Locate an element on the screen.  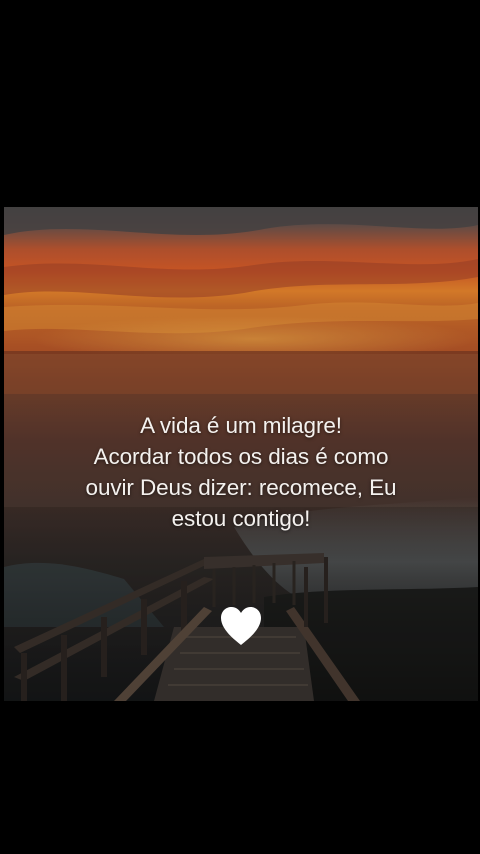
quote-line-4: estou contigo! is located at coordinates (241, 518).